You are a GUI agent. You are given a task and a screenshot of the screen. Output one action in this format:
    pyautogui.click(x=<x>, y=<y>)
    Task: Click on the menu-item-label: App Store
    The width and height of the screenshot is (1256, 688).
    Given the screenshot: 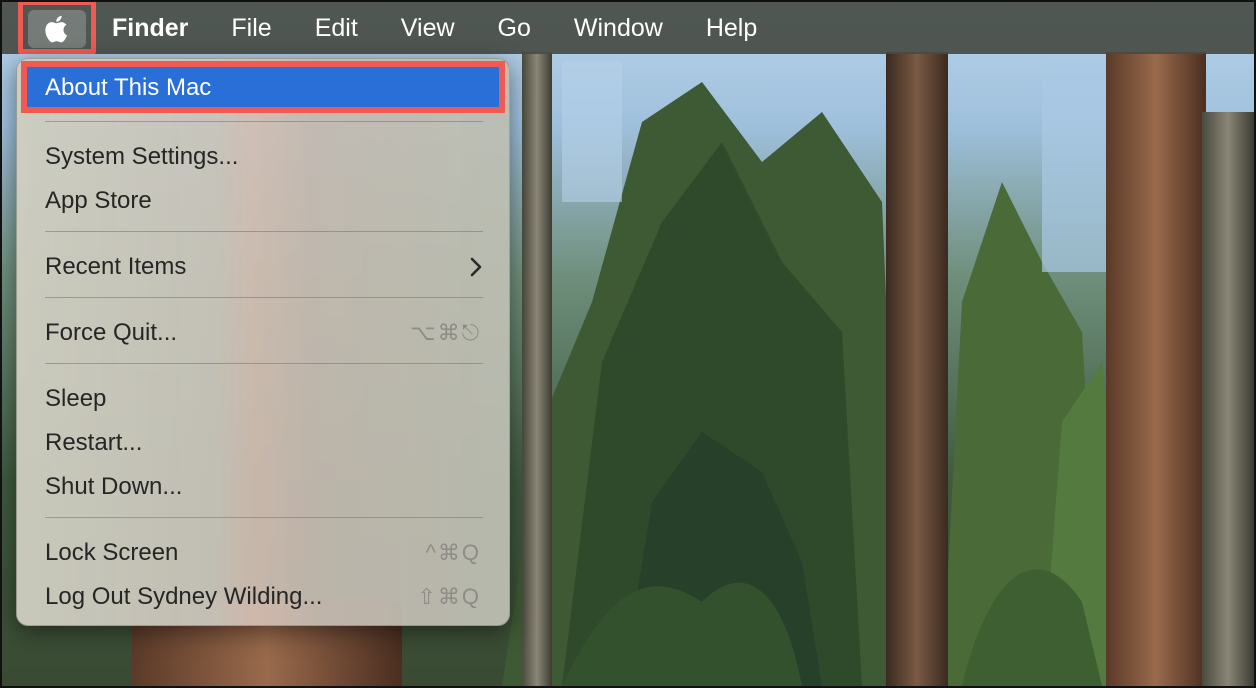 What is the action you would take?
    pyautogui.click(x=98, y=200)
    